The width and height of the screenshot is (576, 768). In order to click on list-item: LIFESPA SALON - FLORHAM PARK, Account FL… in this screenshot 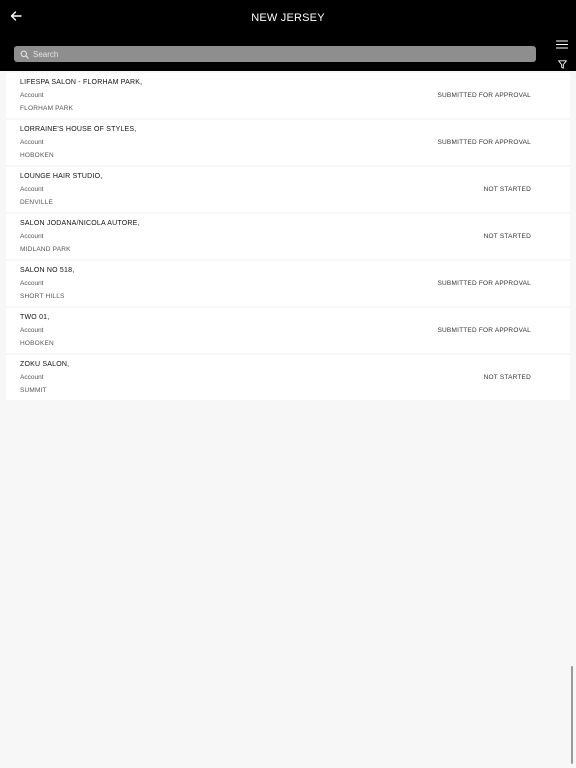, I will do `click(288, 95)`.